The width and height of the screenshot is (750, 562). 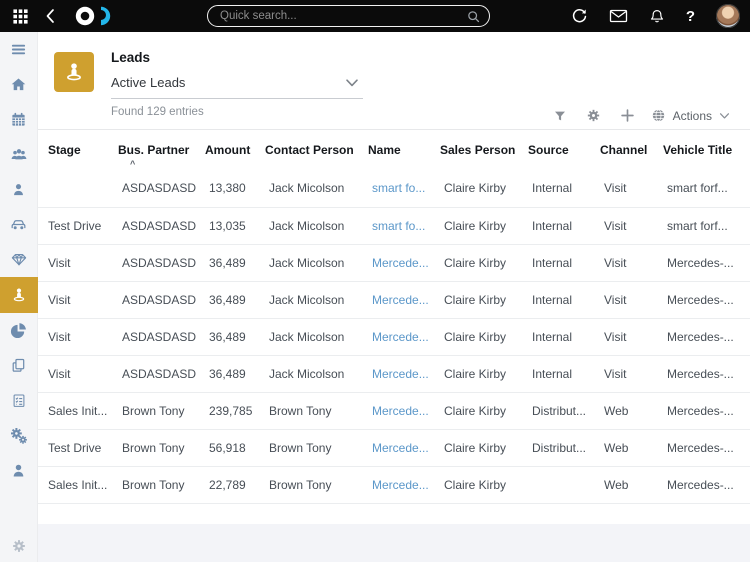 I want to click on gear-icon, so click(x=593, y=115).